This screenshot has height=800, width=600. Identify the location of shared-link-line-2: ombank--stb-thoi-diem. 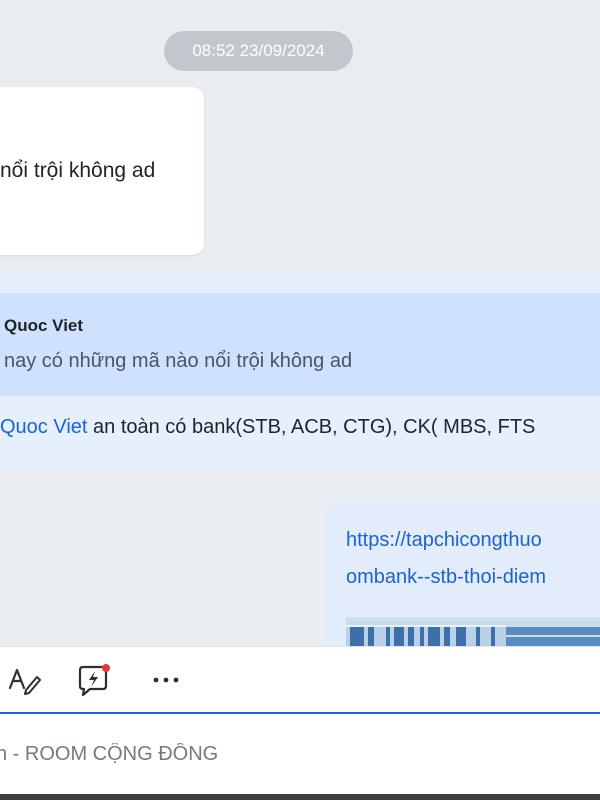
(446, 577).